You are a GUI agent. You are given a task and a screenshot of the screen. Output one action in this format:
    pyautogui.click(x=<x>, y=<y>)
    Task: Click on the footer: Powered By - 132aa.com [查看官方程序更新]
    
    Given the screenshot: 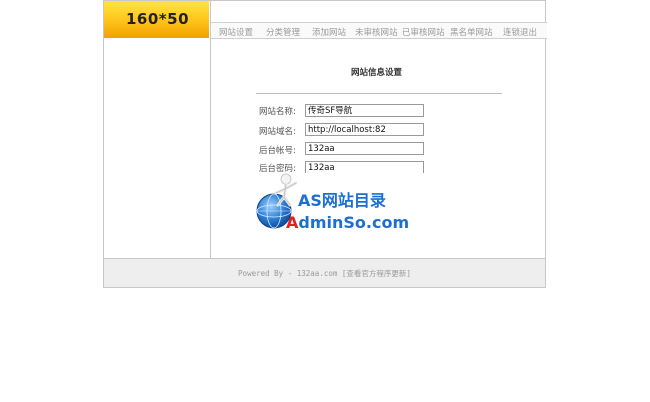 What is the action you would take?
    pyautogui.click(x=324, y=272)
    